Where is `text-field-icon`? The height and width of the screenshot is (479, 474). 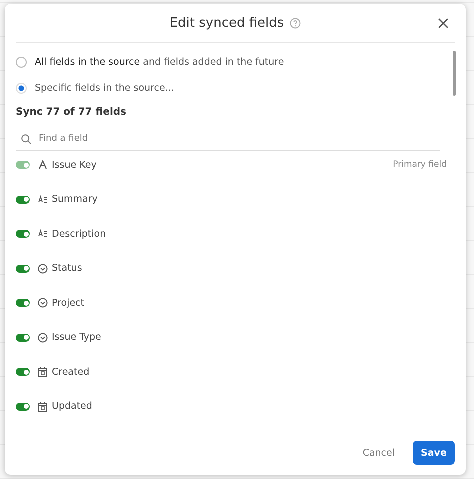 text-field-icon is located at coordinates (43, 165).